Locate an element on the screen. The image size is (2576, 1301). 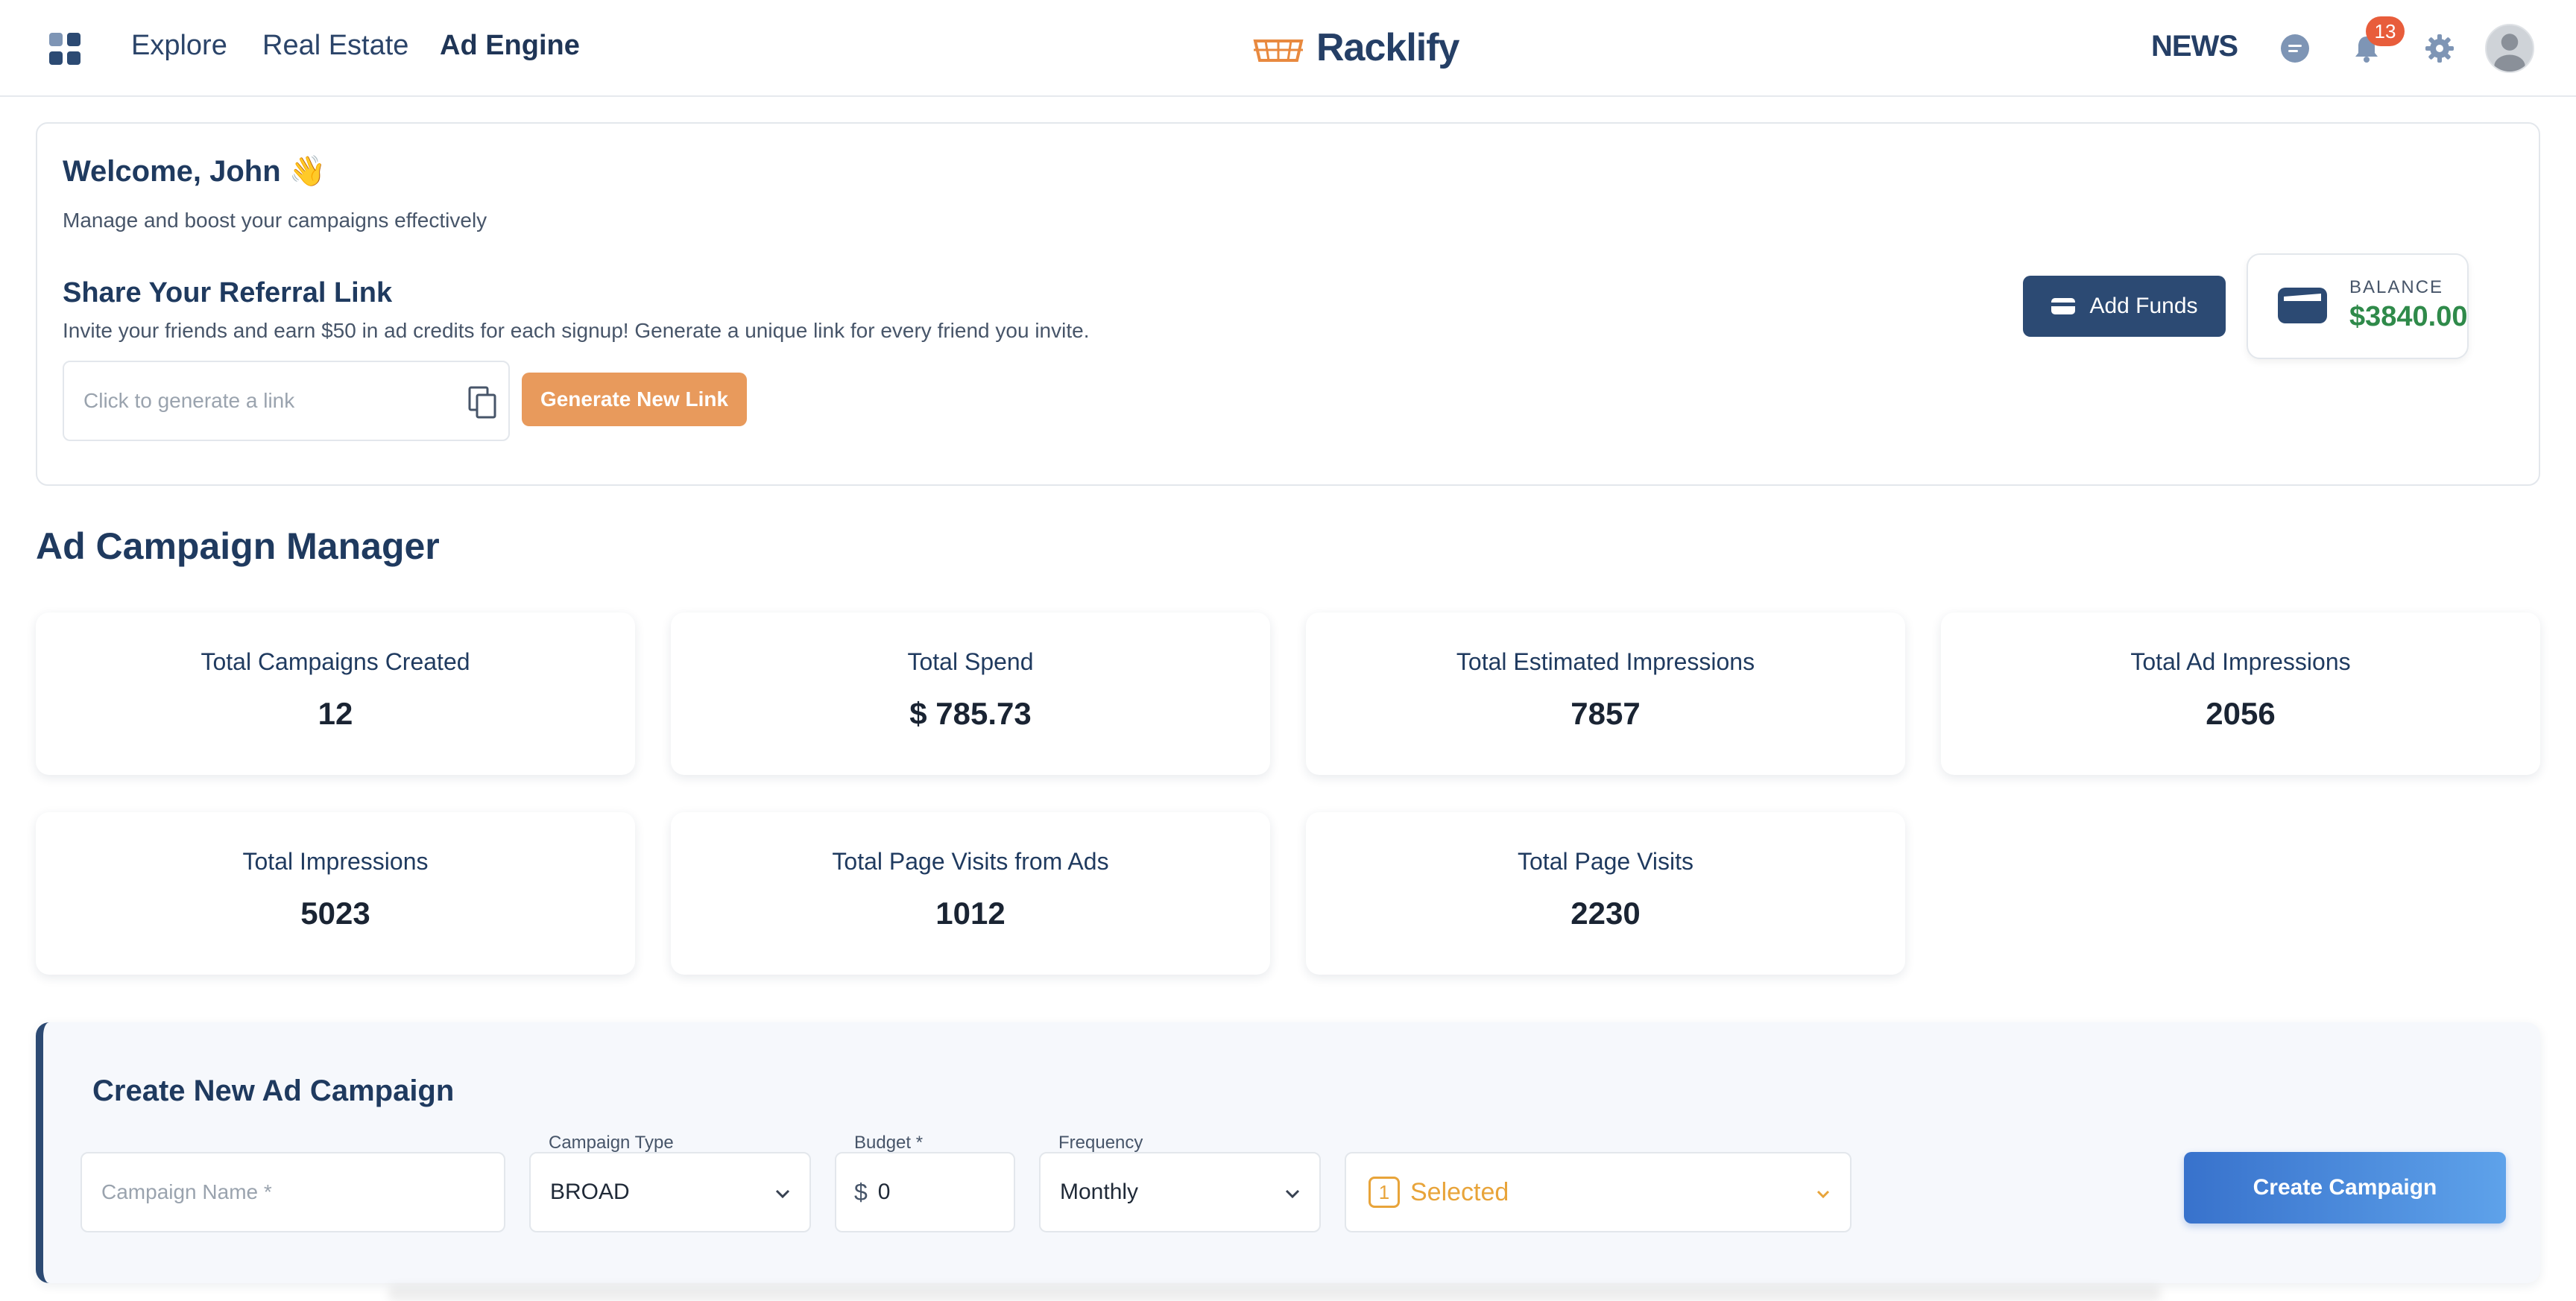
create-campaign-button: Create Campaign is located at coordinates (2345, 1188).